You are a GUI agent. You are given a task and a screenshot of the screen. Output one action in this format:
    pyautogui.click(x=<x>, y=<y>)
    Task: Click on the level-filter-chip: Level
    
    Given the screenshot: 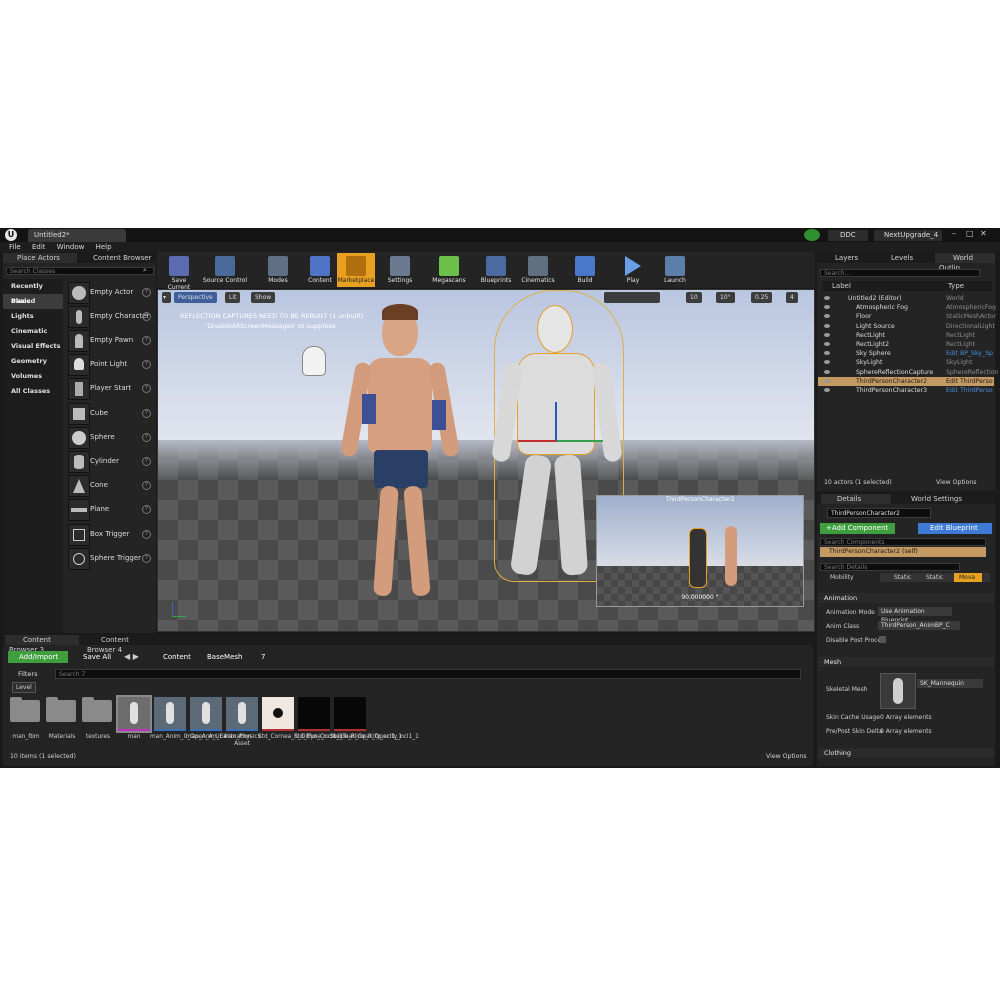 What is the action you would take?
    pyautogui.click(x=24, y=687)
    